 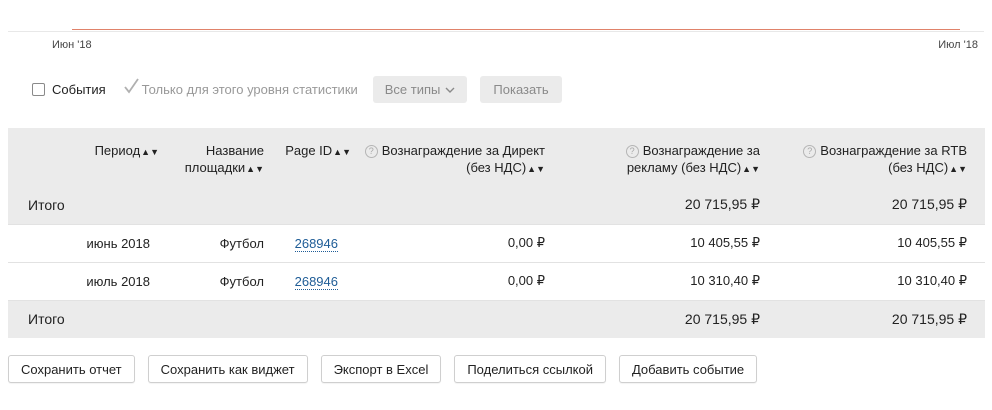 I want to click on types-dropdown-button: Все типы, so click(x=420, y=89).